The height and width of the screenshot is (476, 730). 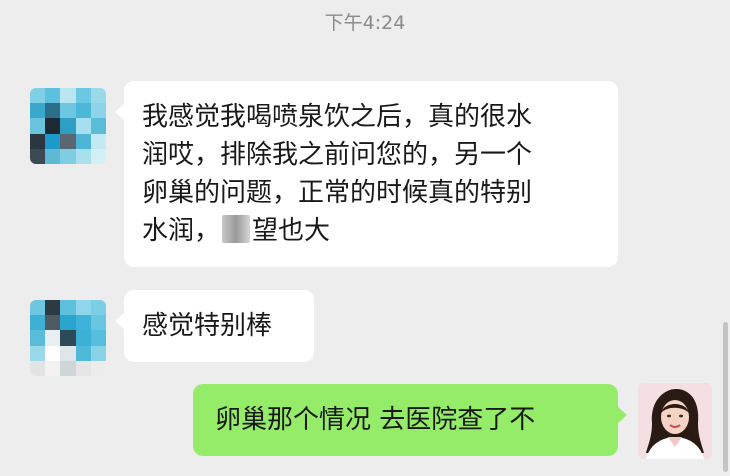 I want to click on self-avatar, so click(x=675, y=421).